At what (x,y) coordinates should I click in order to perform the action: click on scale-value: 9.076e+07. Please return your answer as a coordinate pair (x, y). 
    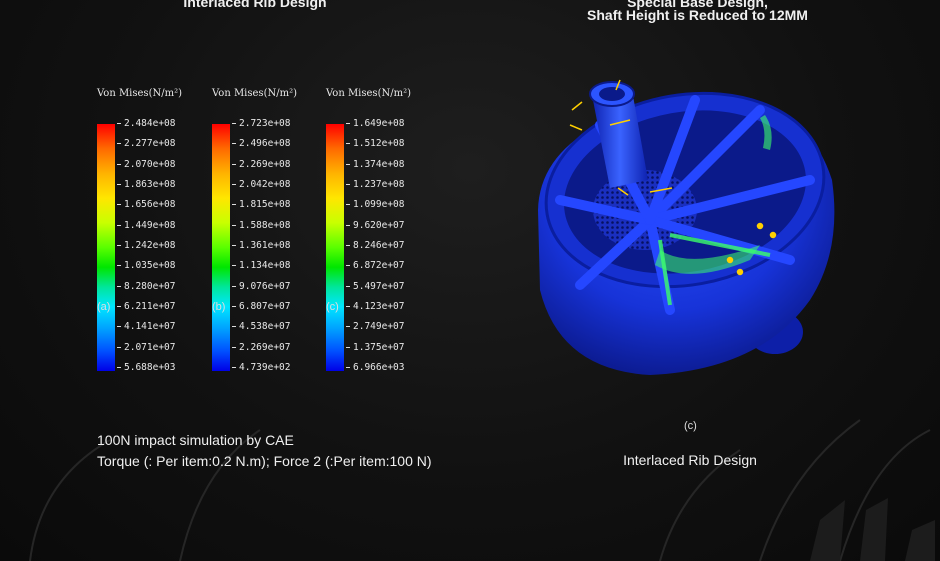
    Looking at the image, I should click on (261, 287).